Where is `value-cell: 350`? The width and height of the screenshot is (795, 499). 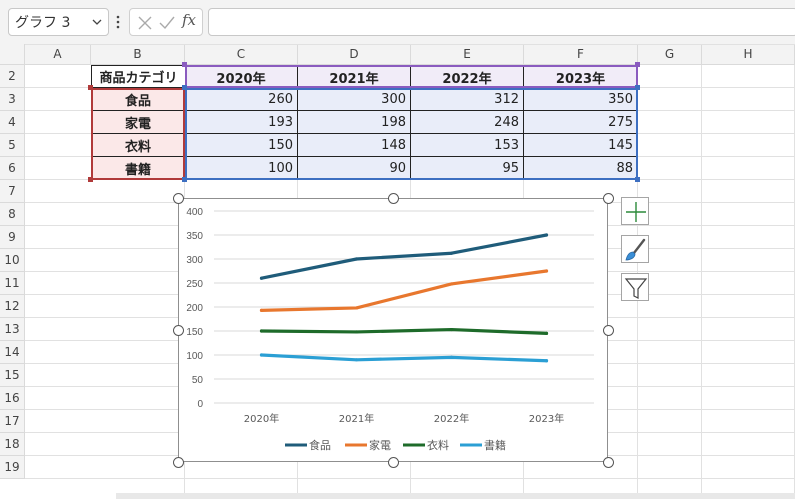
value-cell: 350 is located at coordinates (581, 99).